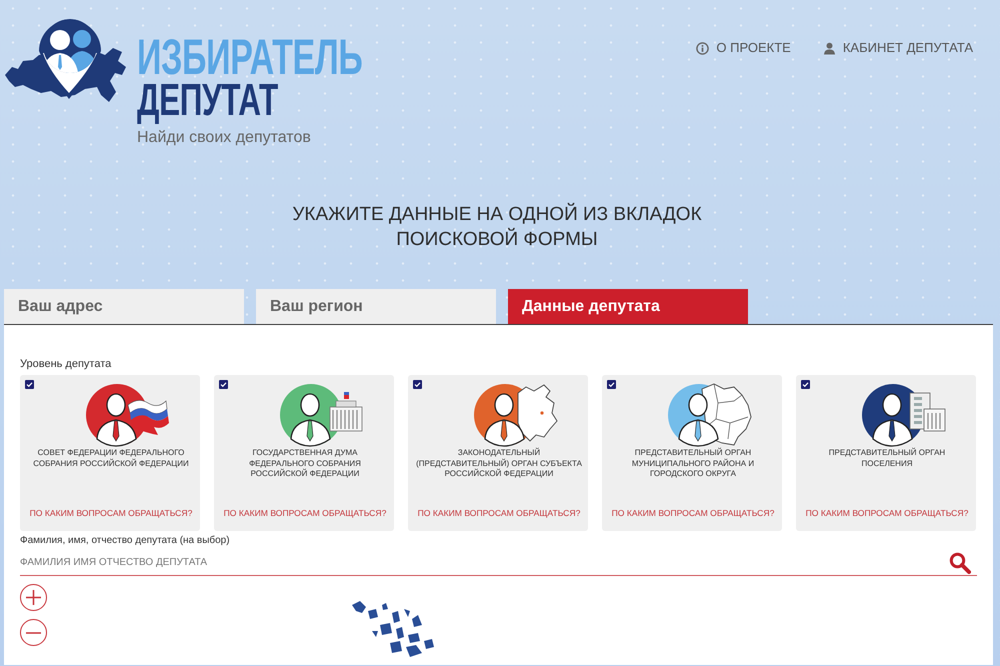 The width and height of the screenshot is (1000, 666). What do you see at coordinates (499, 464) in the screenshot?
I see `level-title: ЗАКОНОДАТЕЛЬНЫЙ (ПРЕДСТАВИТЕЛЬНЫЙ) ОРГАН СУБЪЕКТА РОССИЙСКОЙ ФЕДЕРАЦИИ` at bounding box center [499, 464].